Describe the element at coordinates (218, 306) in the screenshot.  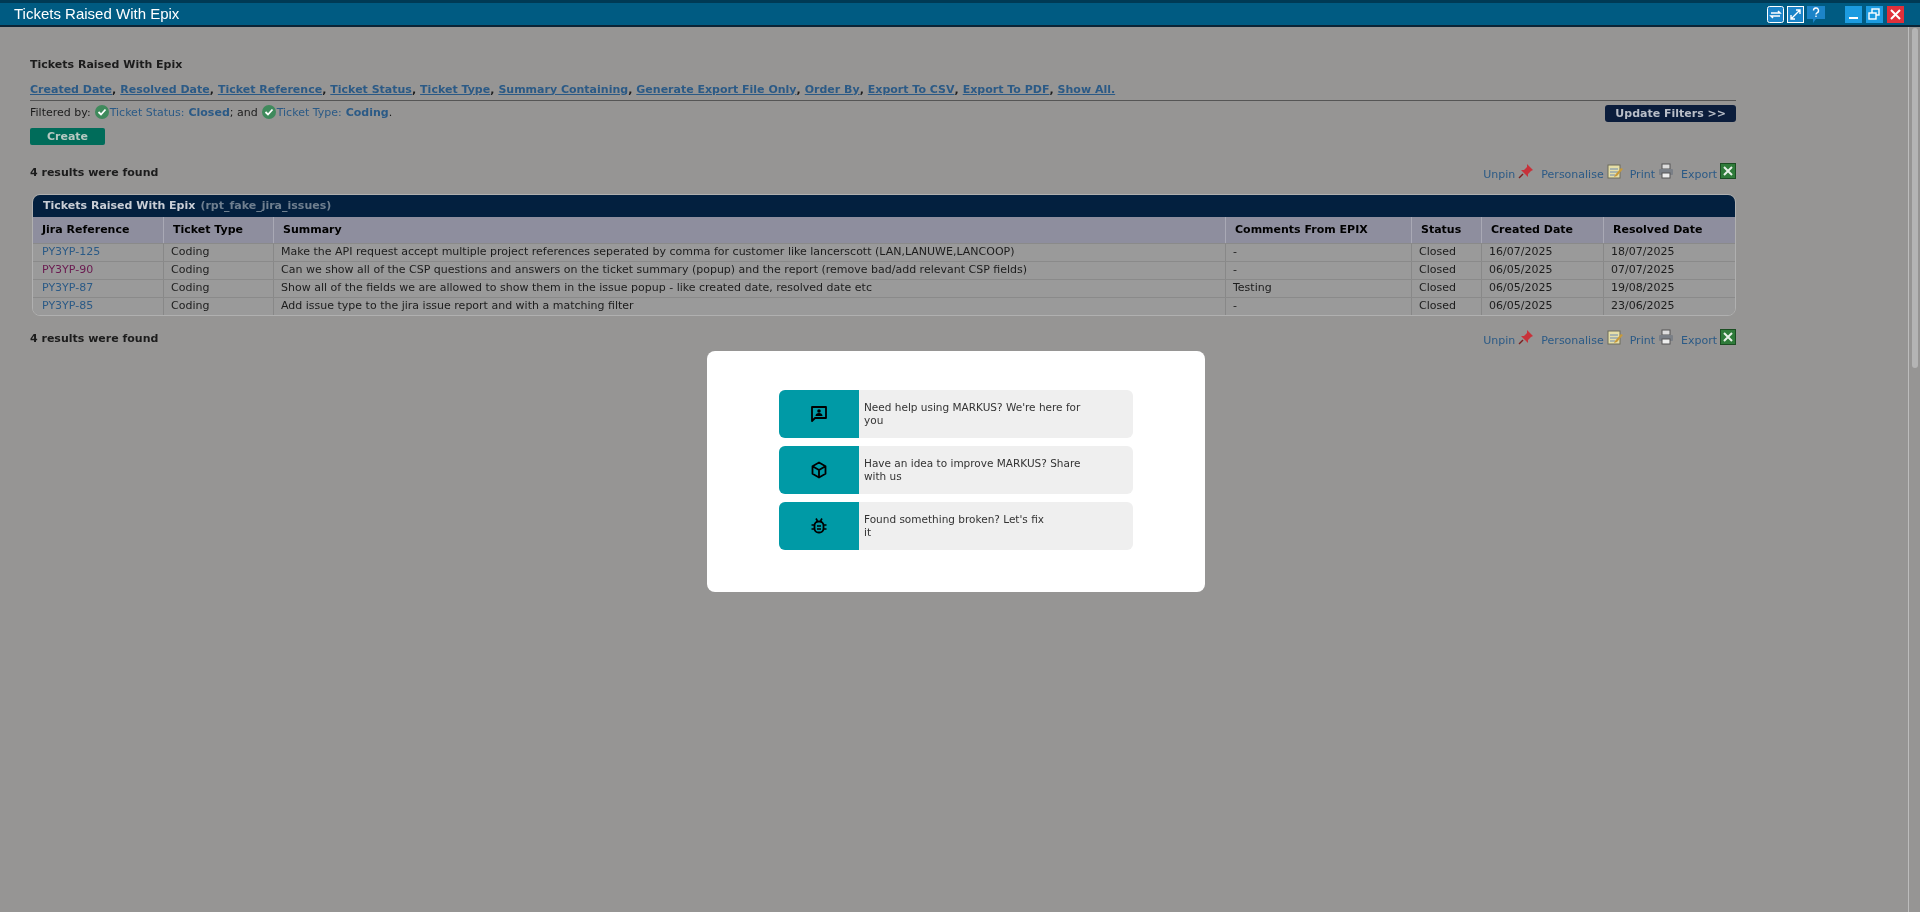
I see `table-cell: Coding` at that location.